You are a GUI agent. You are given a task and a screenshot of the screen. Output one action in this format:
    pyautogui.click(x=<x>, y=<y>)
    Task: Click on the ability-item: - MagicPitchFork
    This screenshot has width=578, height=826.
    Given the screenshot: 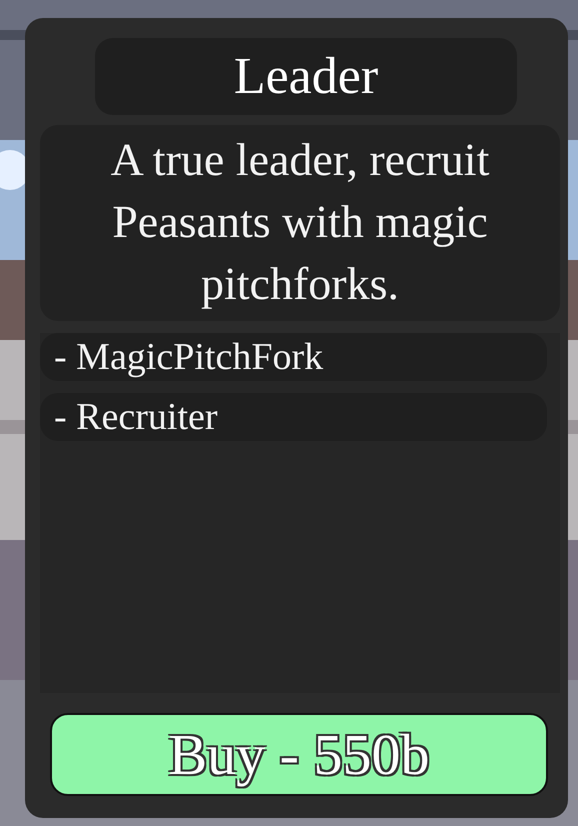 What is the action you would take?
    pyautogui.click(x=293, y=357)
    